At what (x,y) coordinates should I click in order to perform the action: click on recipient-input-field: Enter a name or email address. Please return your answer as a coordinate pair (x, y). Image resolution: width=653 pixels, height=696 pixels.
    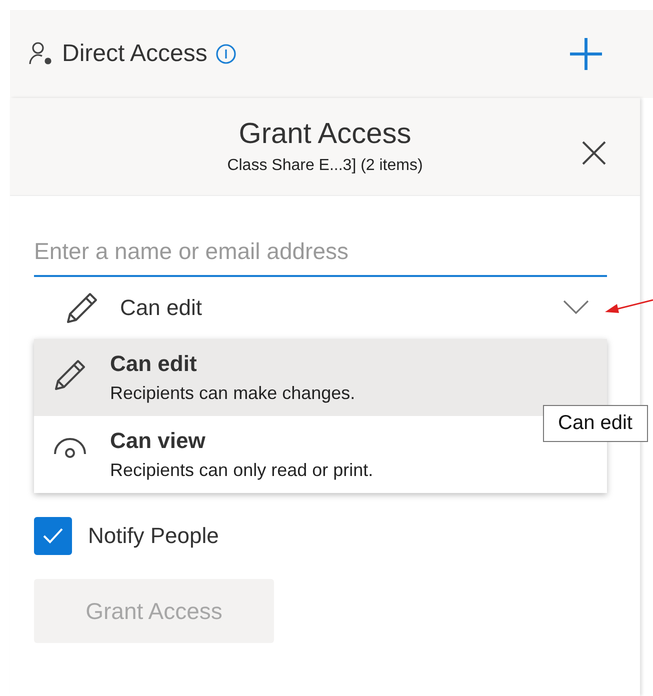
    Looking at the image, I should click on (320, 255).